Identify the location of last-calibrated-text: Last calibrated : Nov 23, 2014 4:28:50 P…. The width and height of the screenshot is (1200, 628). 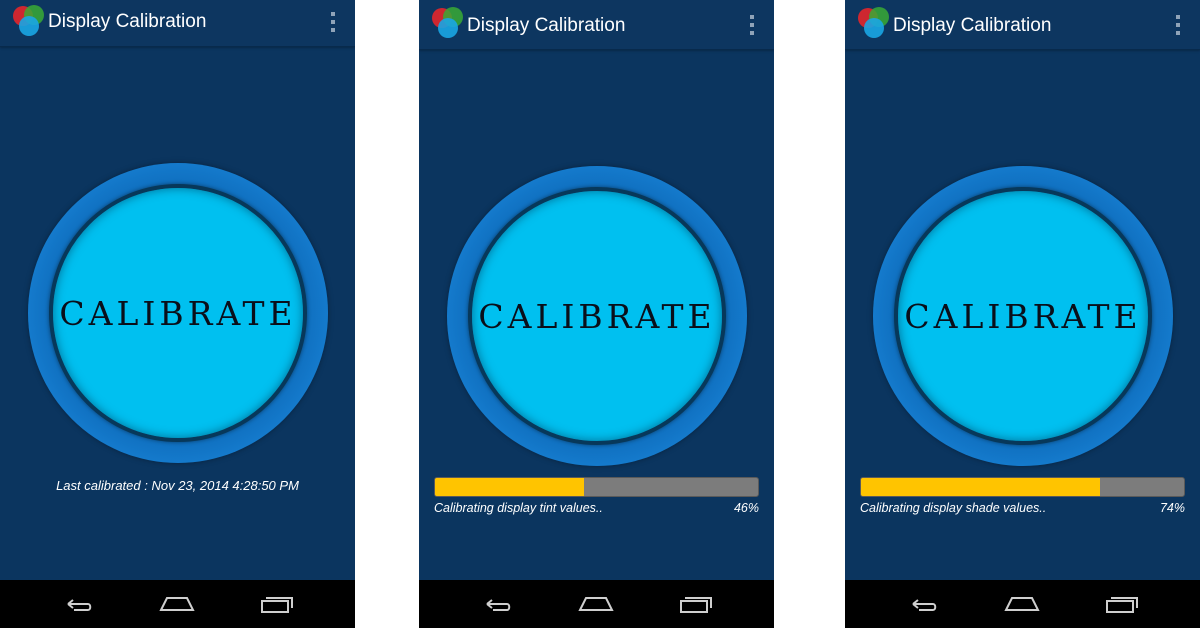
(177, 485).